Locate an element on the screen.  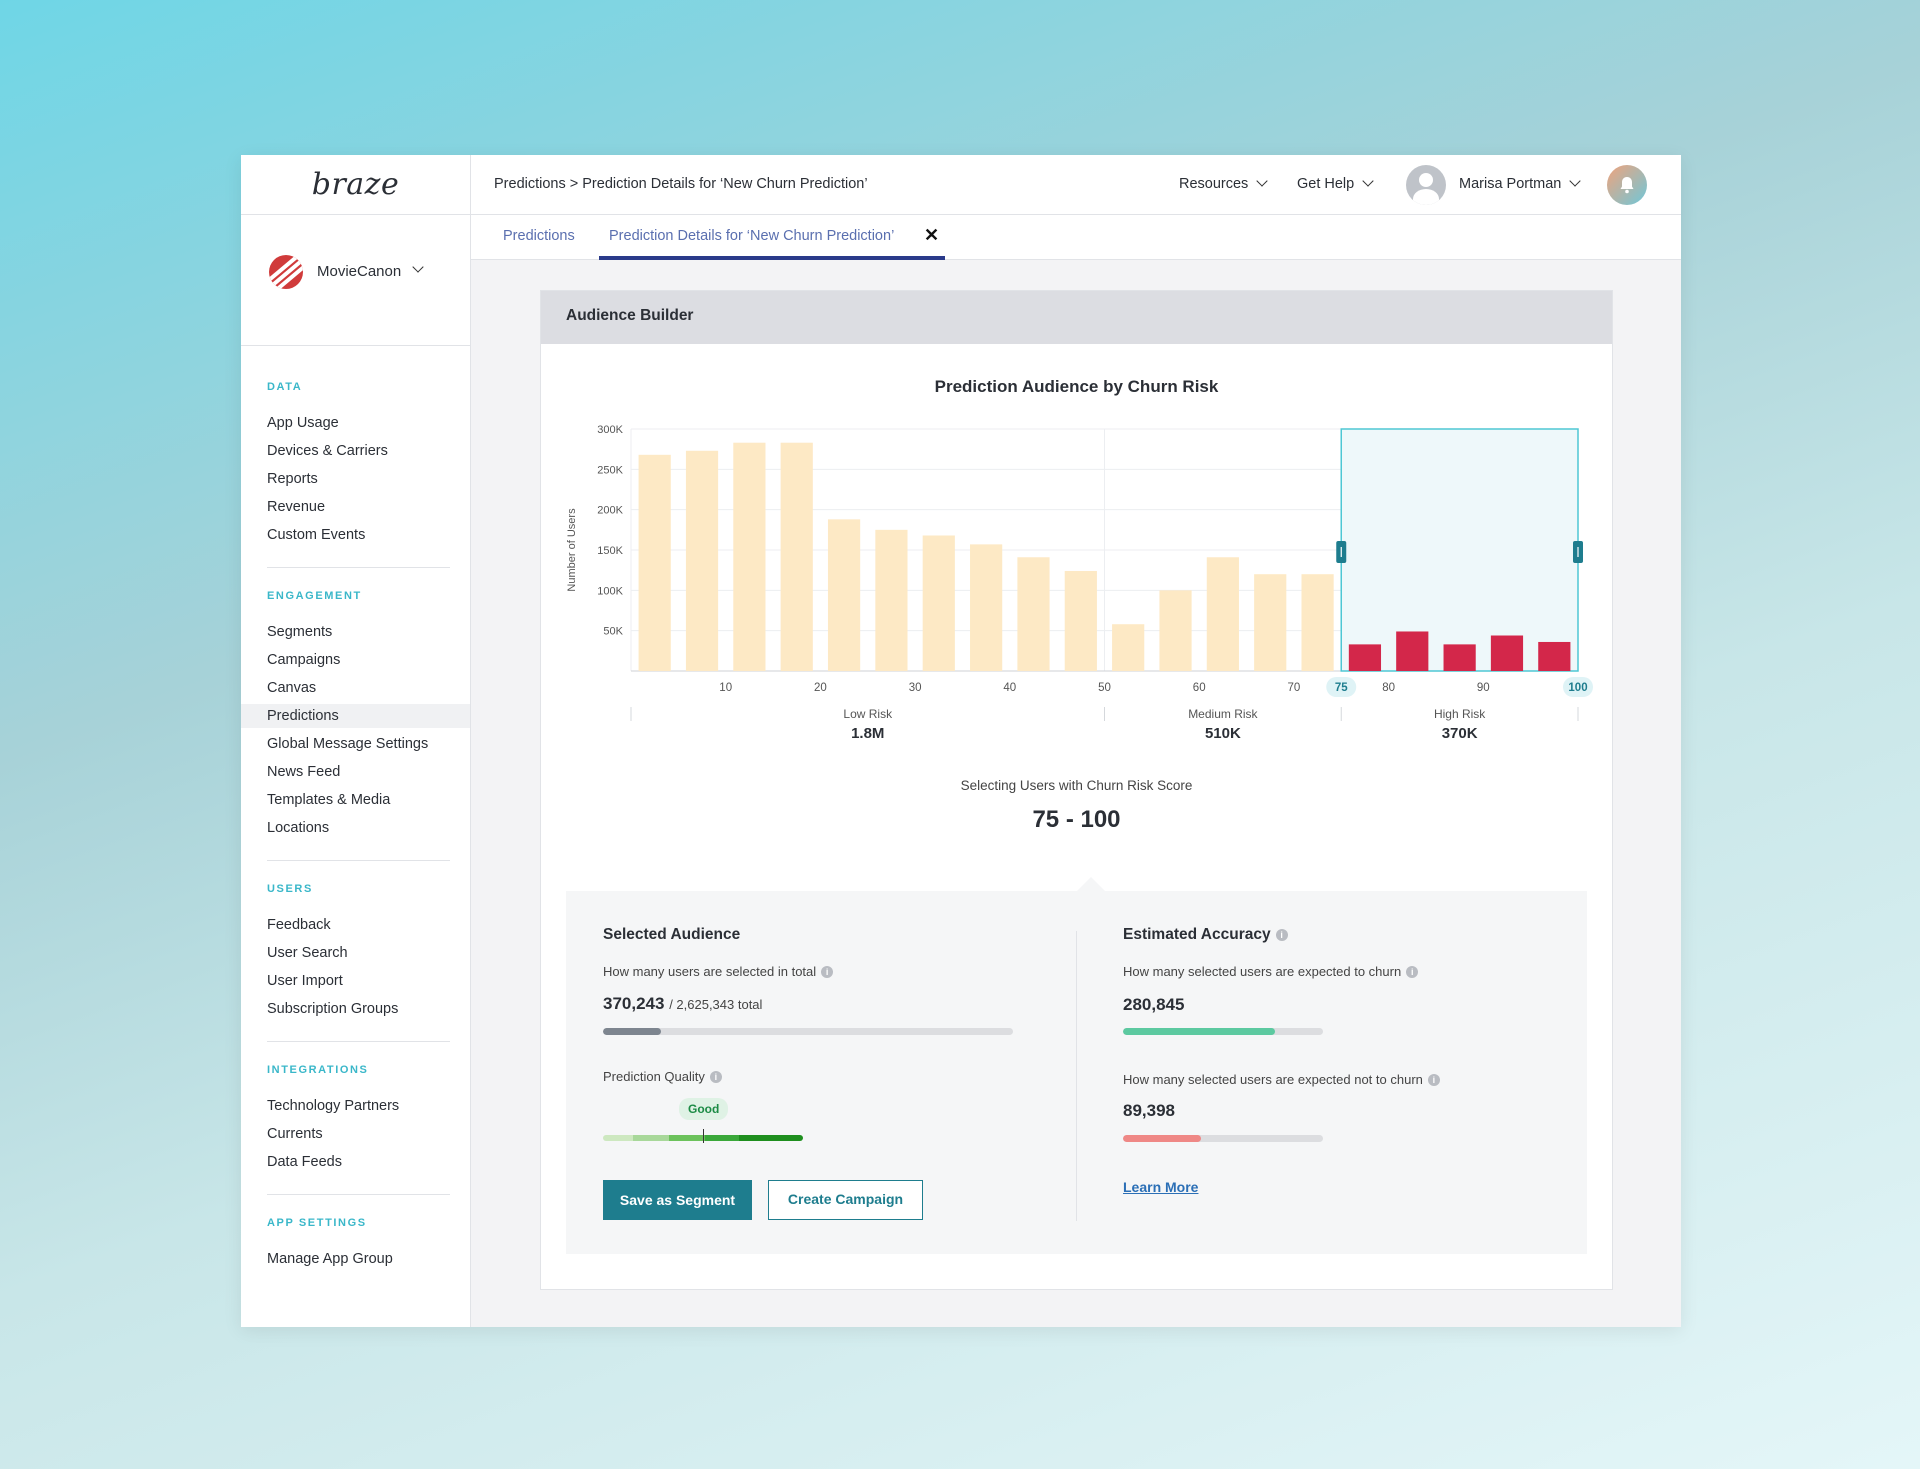
brand-logo: braze is located at coordinates (355, 184).